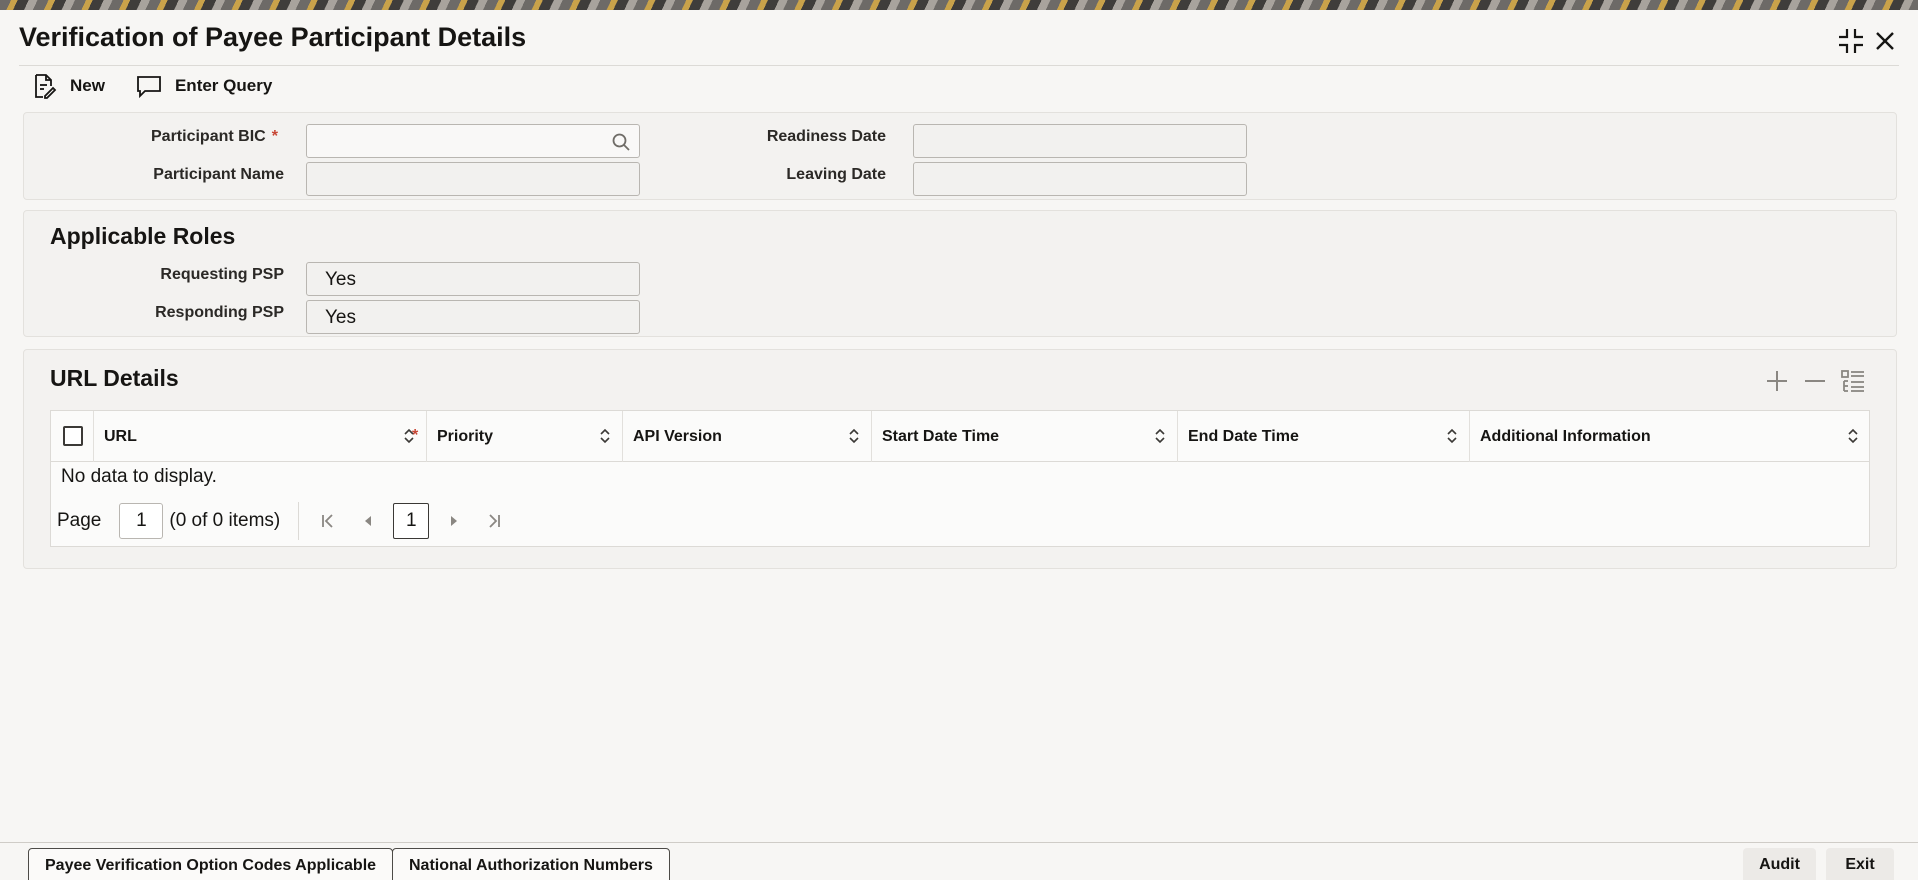  Describe the element at coordinates (67, 86) in the screenshot. I see `new-button: New` at that location.